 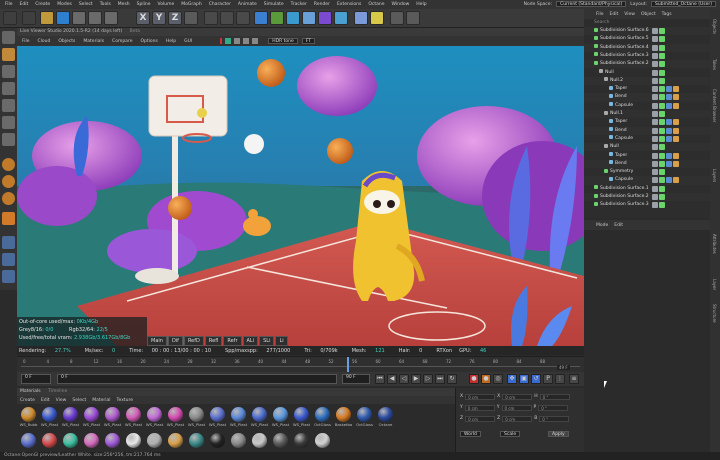 What do you see at coordinates (63, 18) in the screenshot?
I see `move-icon` at bounding box center [63, 18].